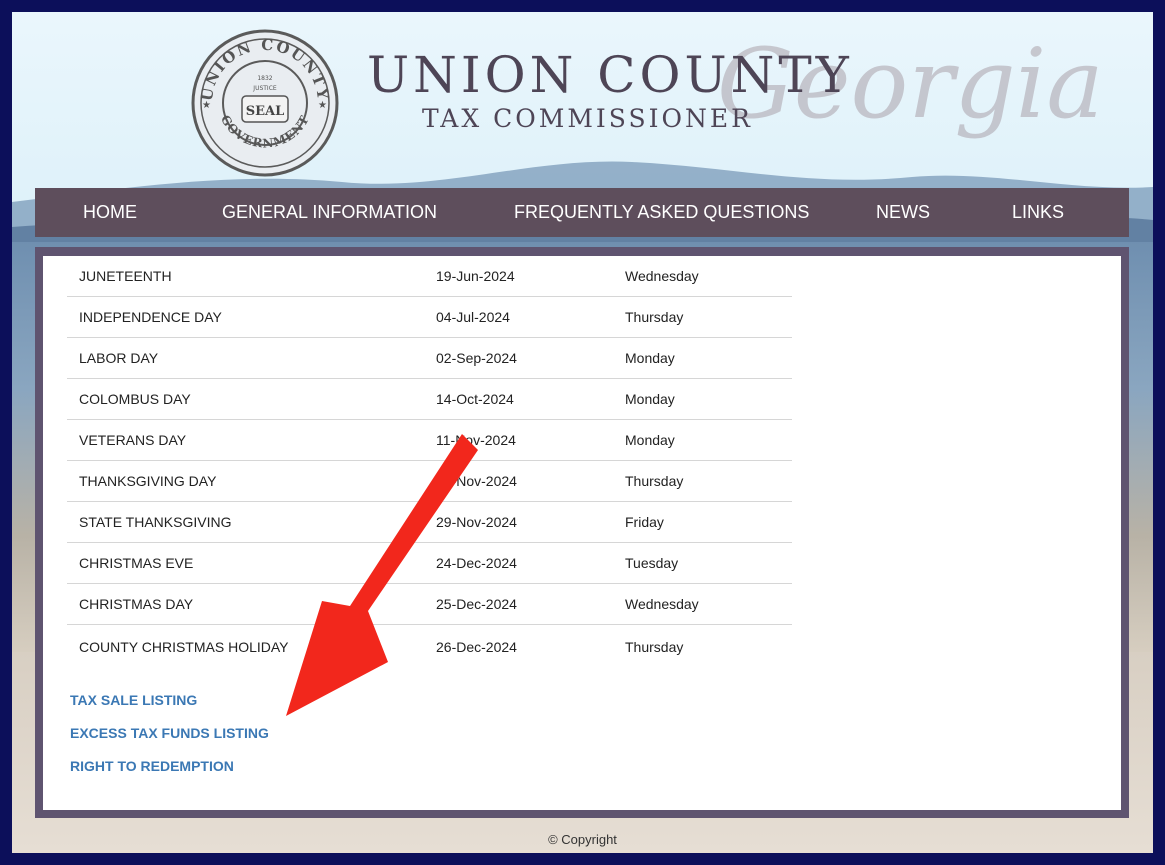  I want to click on holiday-date-cell: 02-Sep-2024, so click(518, 358).